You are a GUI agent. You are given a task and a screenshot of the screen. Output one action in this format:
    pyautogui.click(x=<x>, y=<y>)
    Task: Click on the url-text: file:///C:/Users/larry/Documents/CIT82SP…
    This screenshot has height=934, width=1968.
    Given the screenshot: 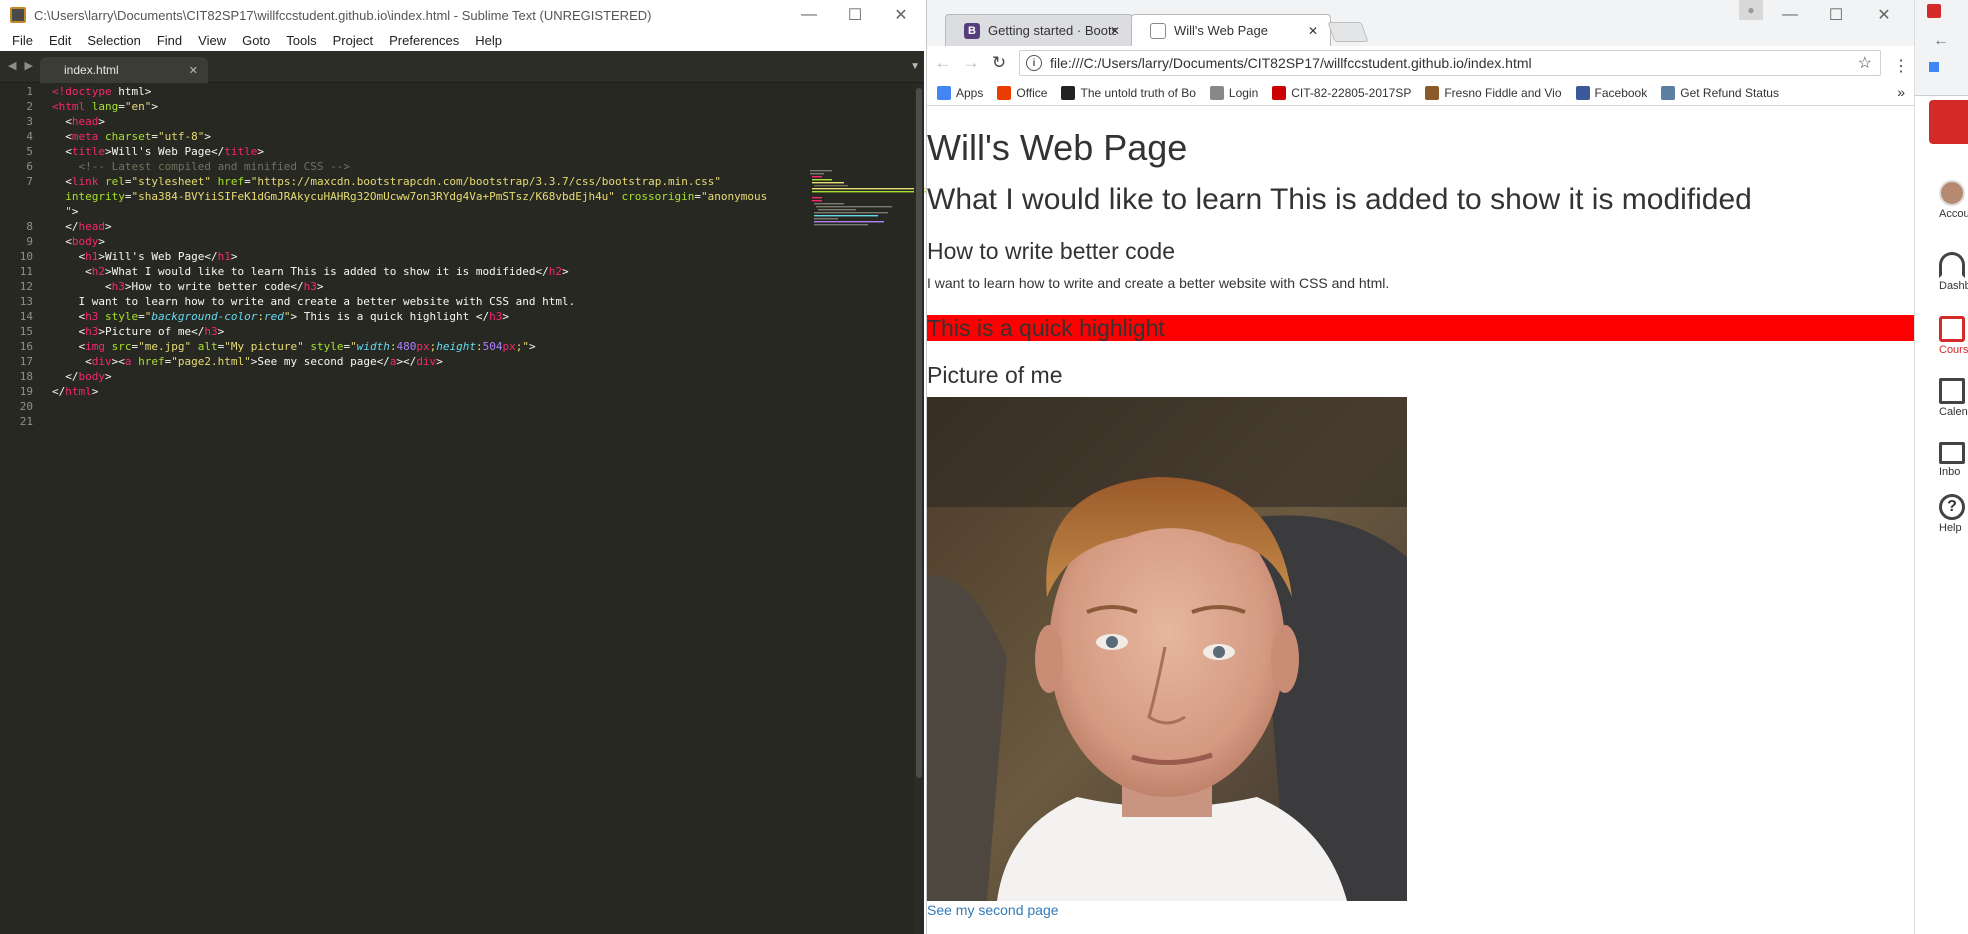 What is the action you would take?
    pyautogui.click(x=1454, y=63)
    